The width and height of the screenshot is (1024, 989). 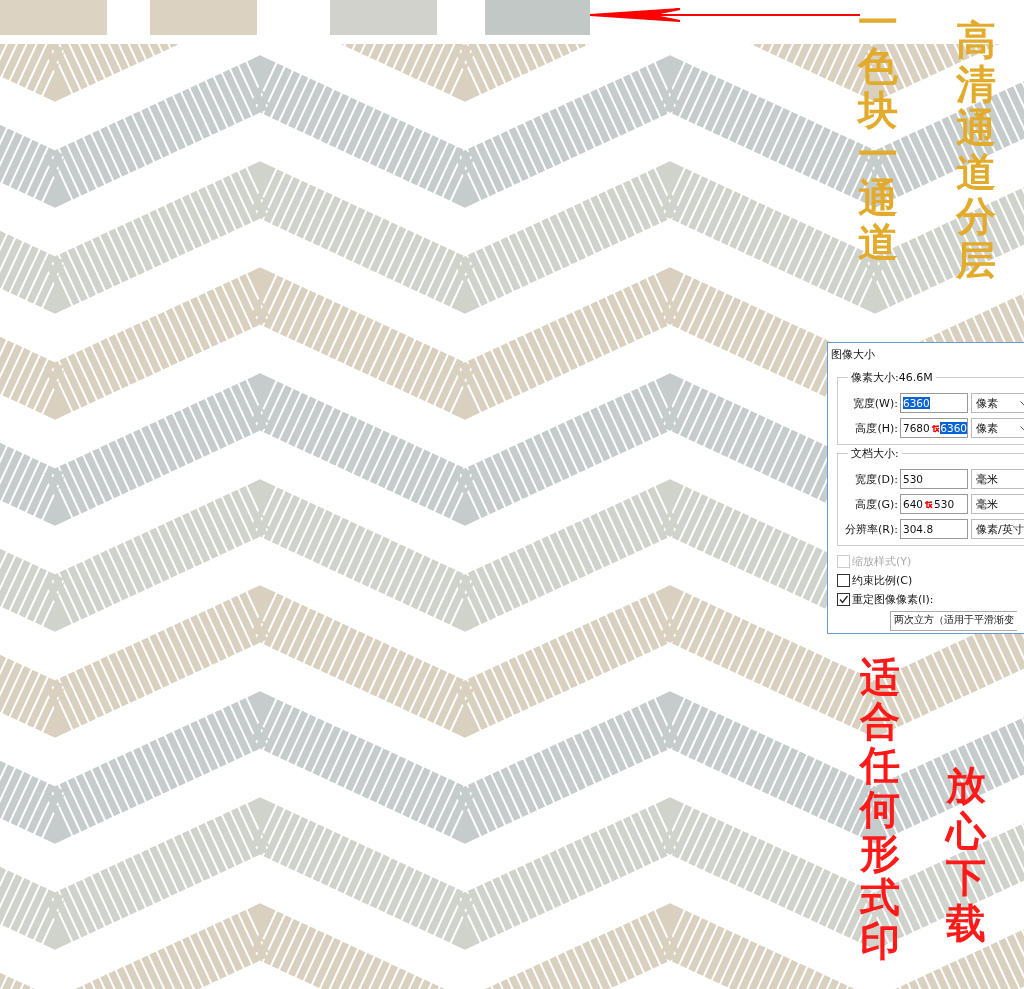 What do you see at coordinates (853, 355) in the screenshot?
I see `dialog-title: 图像大小` at bounding box center [853, 355].